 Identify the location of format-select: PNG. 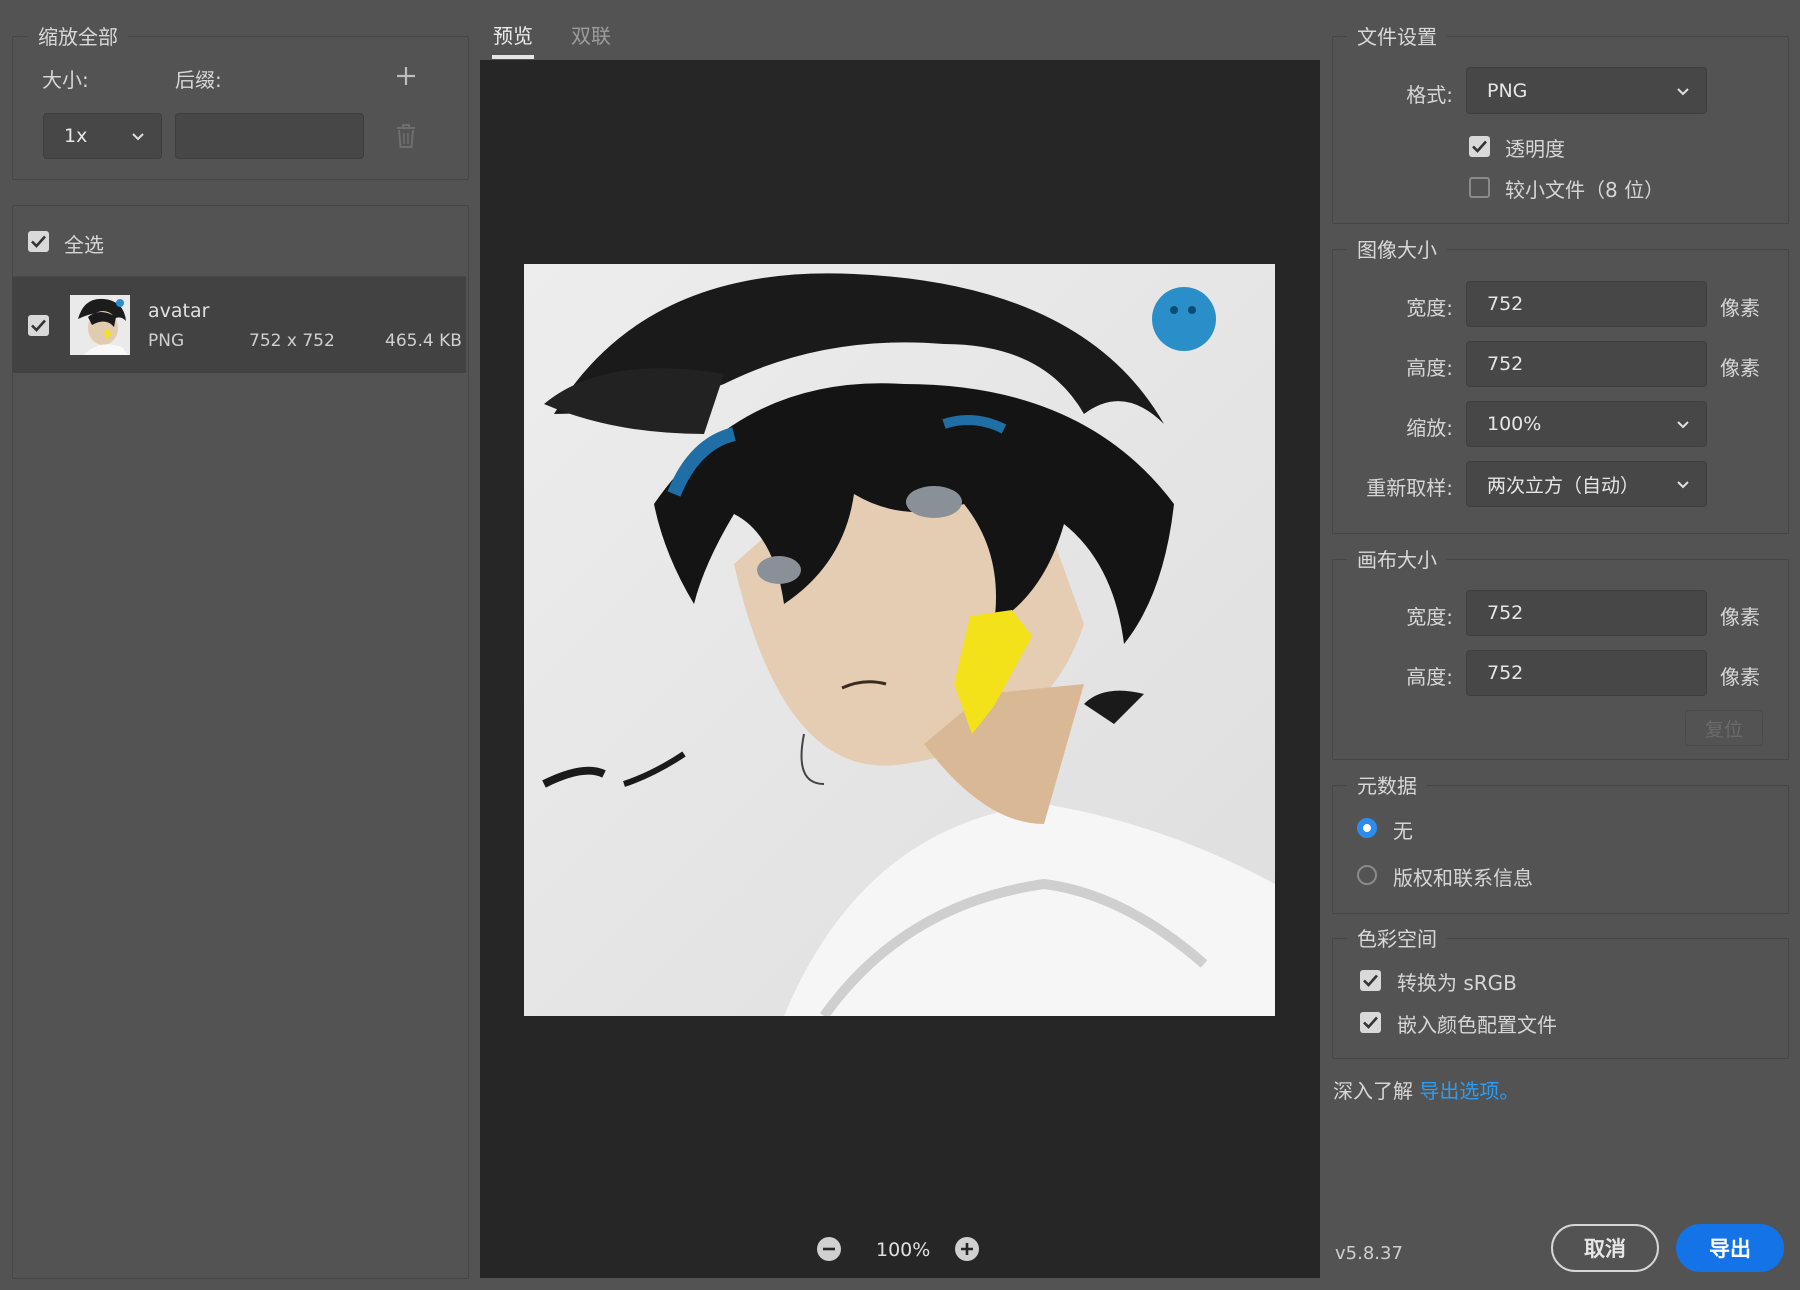
(1586, 90).